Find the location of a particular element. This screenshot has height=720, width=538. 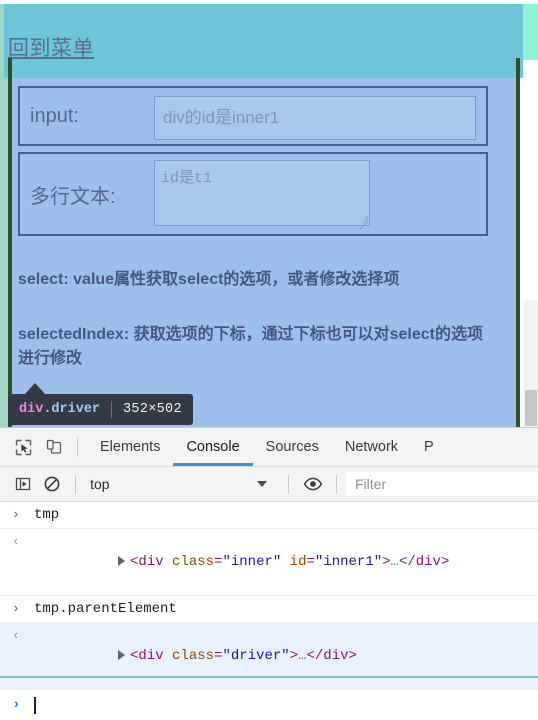

textarea-field-row: 多行文本: is located at coordinates (253, 194).